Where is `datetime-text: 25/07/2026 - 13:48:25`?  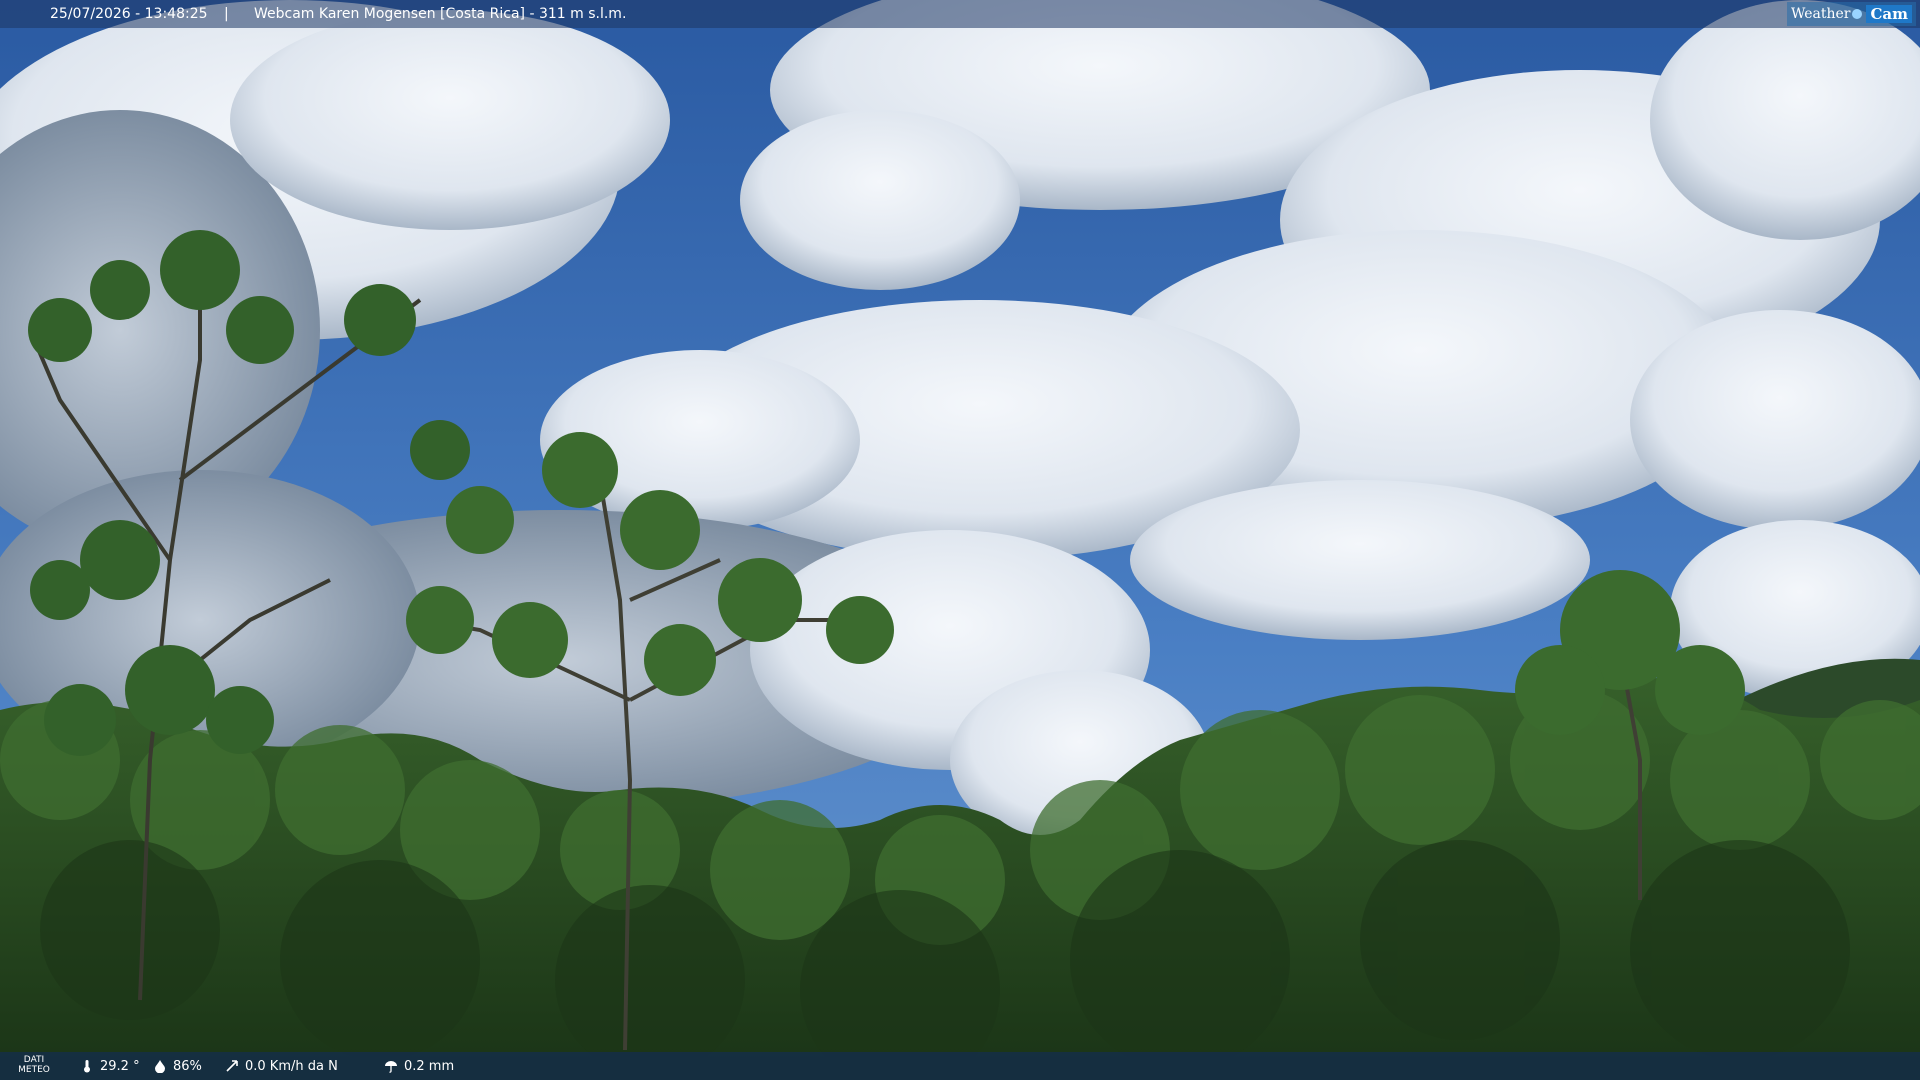
datetime-text: 25/07/2026 - 13:48:25 is located at coordinates (129, 14).